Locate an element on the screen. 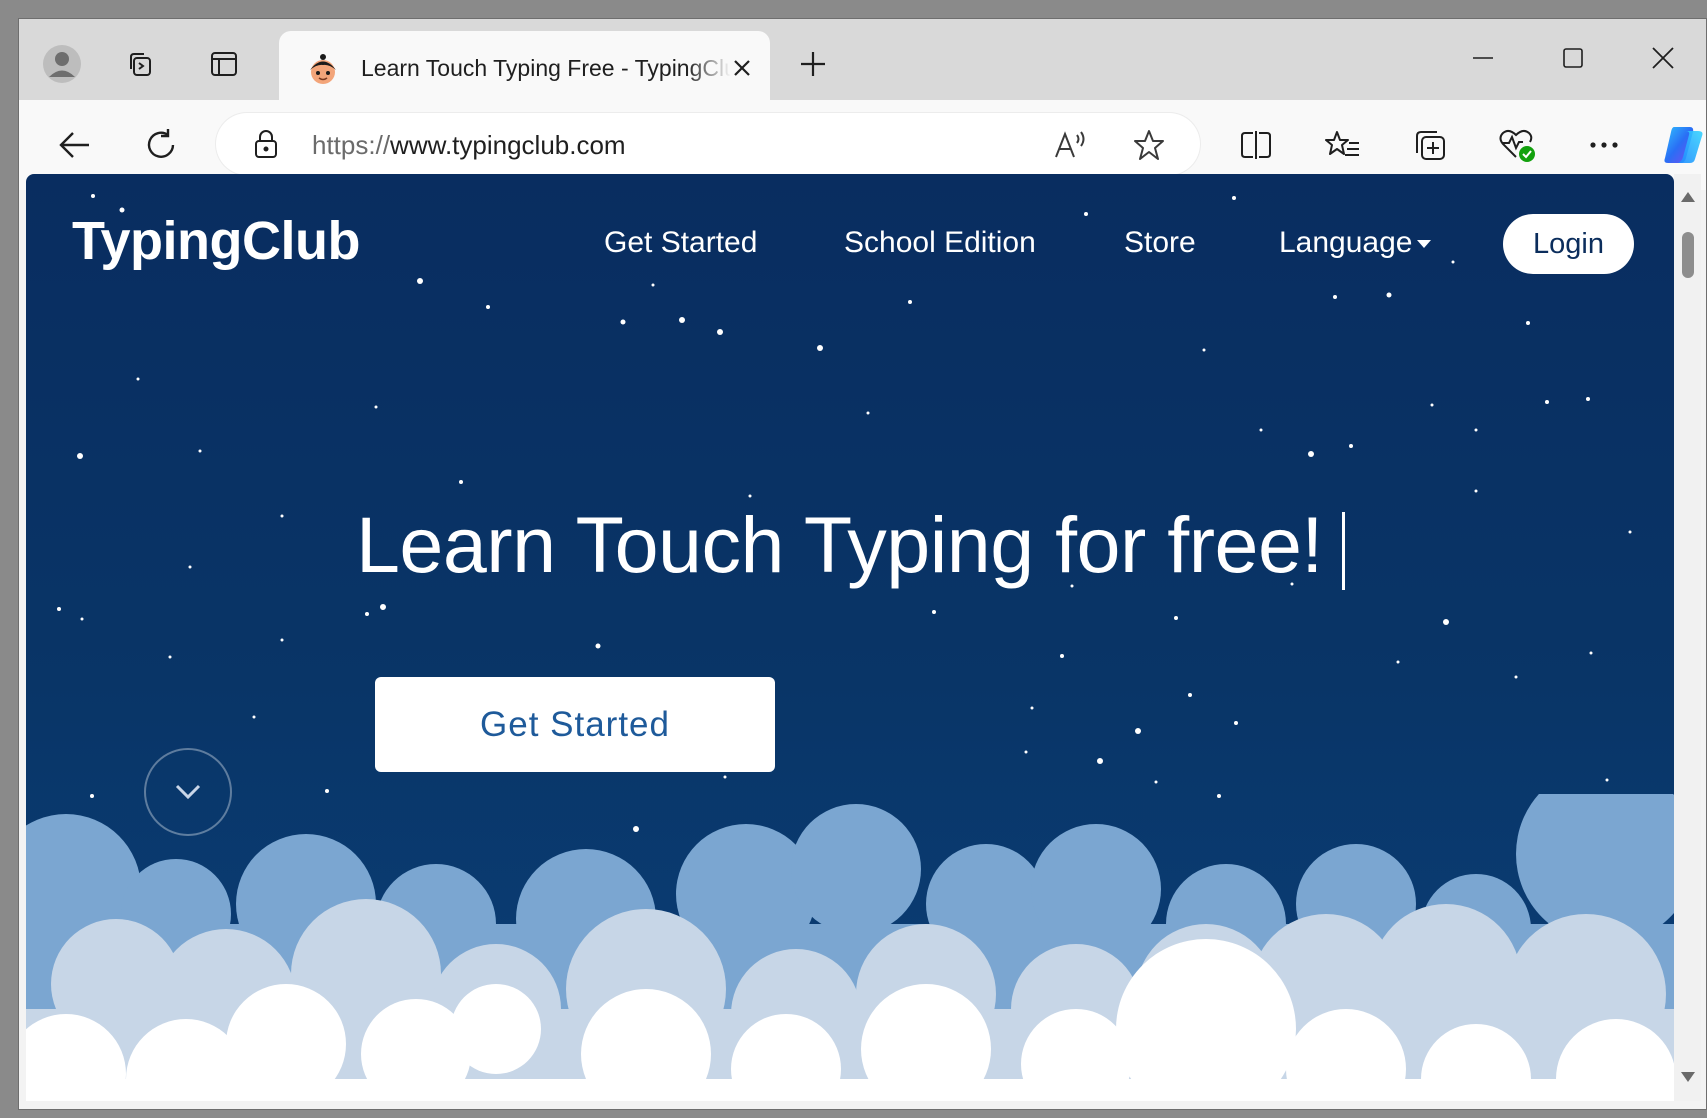 Image resolution: width=1707 pixels, height=1118 pixels. site-logo: TypingClub is located at coordinates (216, 241).